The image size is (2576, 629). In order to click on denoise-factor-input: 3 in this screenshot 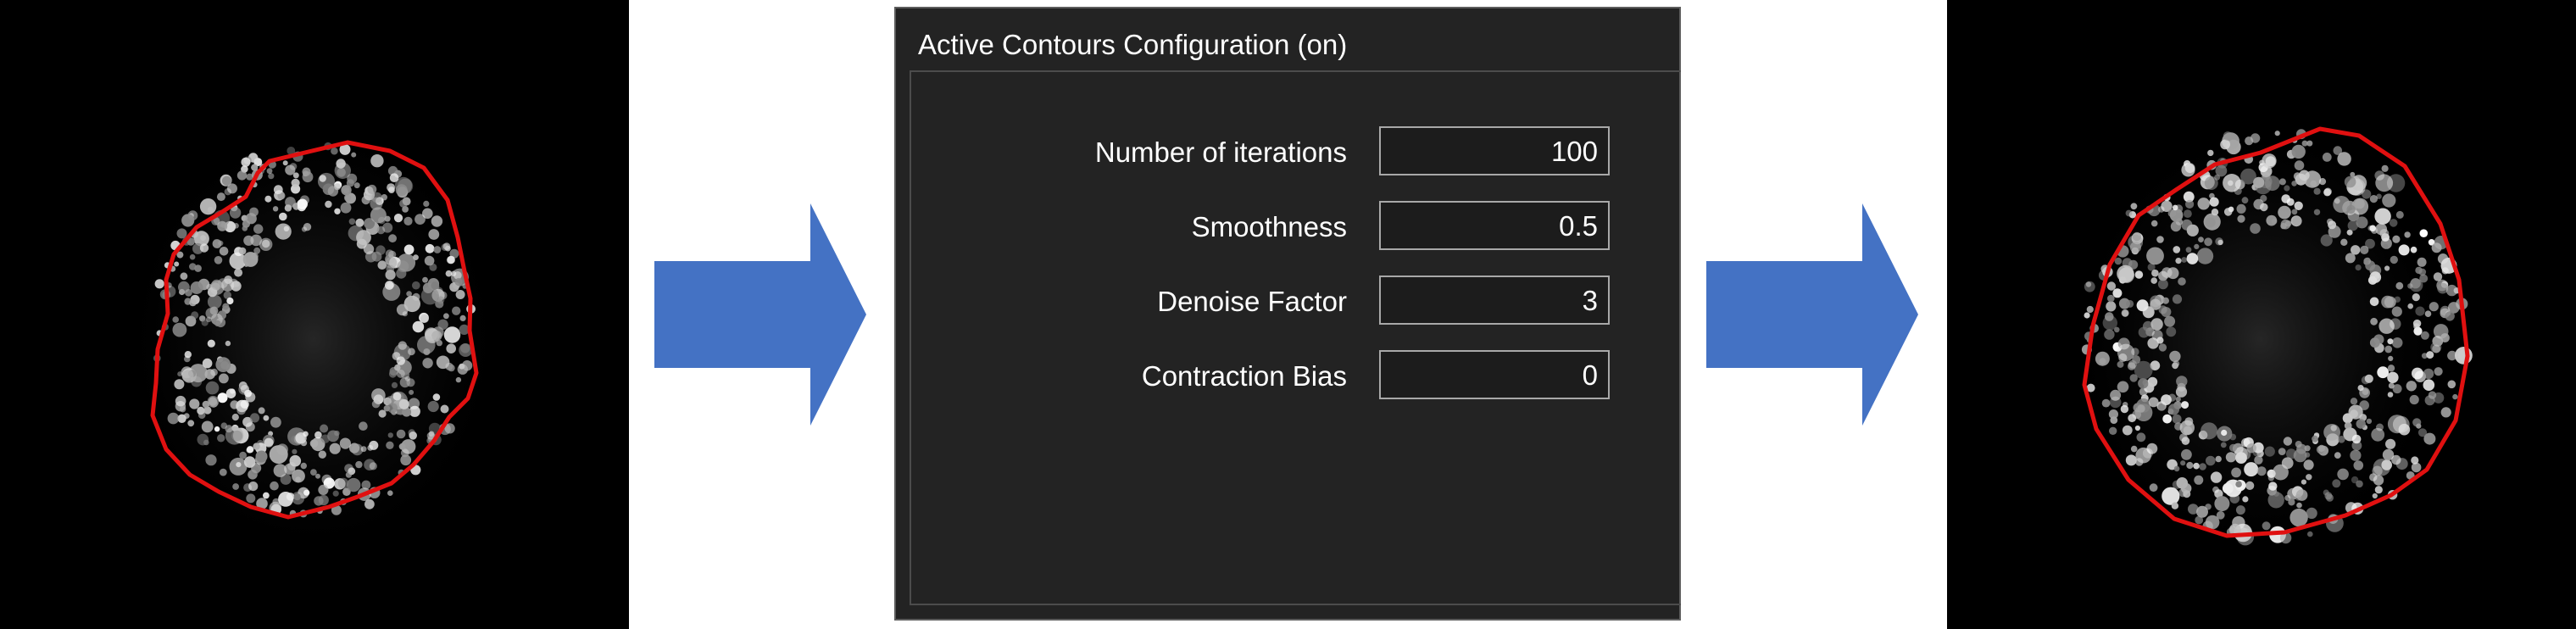, I will do `click(1494, 300)`.